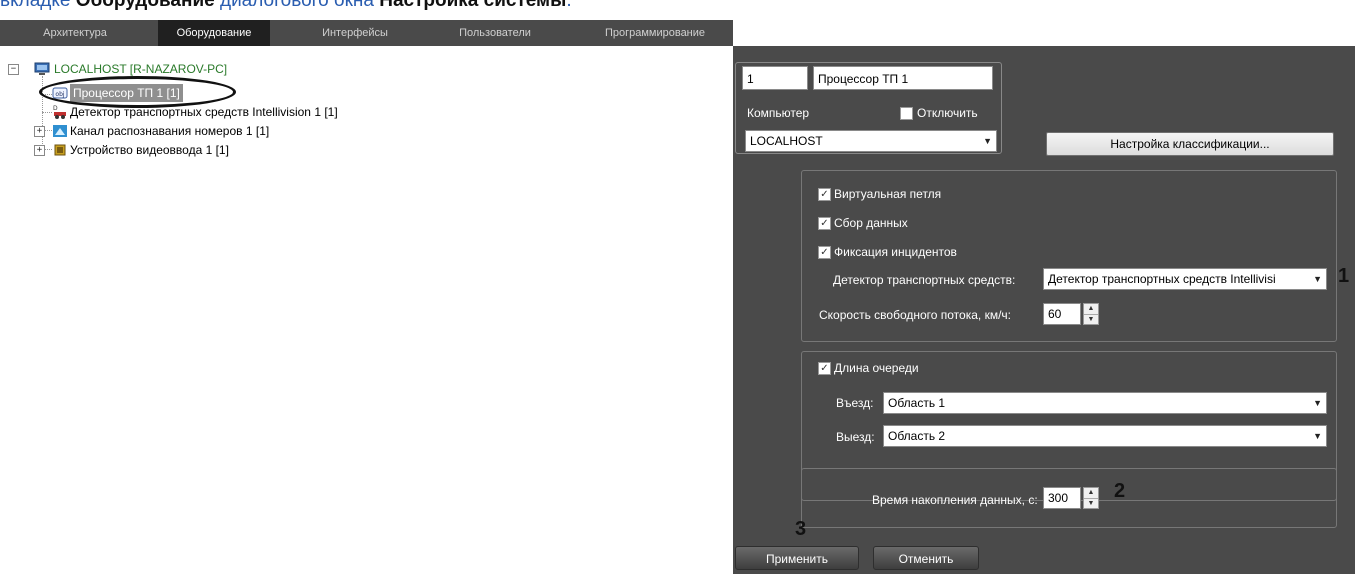  Describe the element at coordinates (917, 436) in the screenshot. I see `exit-value: Область 2` at that location.